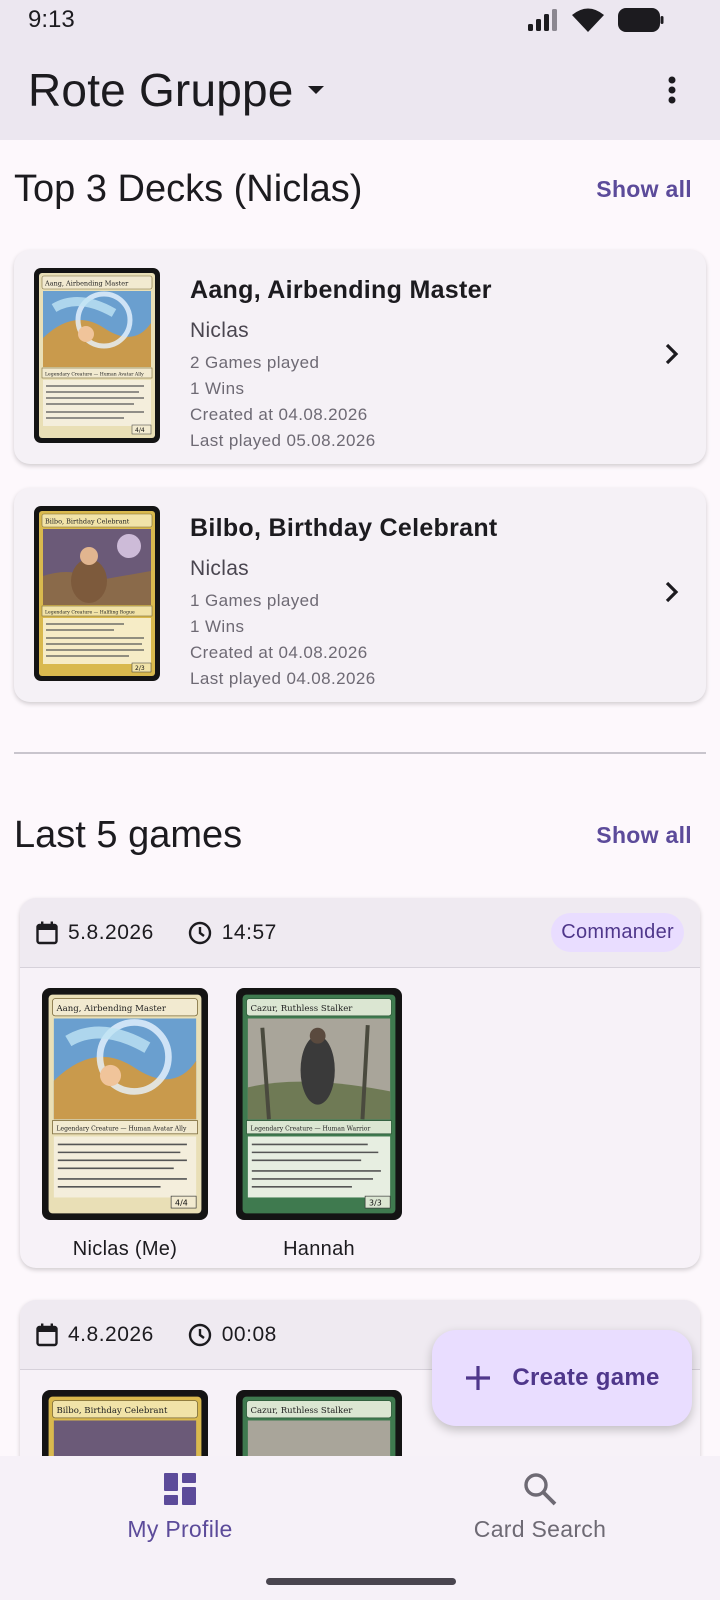  I want to click on more-vert-icon, so click(672, 90).